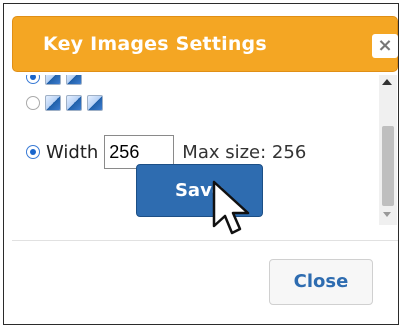  What do you see at coordinates (388, 166) in the screenshot?
I see `scrollbar-thumb` at bounding box center [388, 166].